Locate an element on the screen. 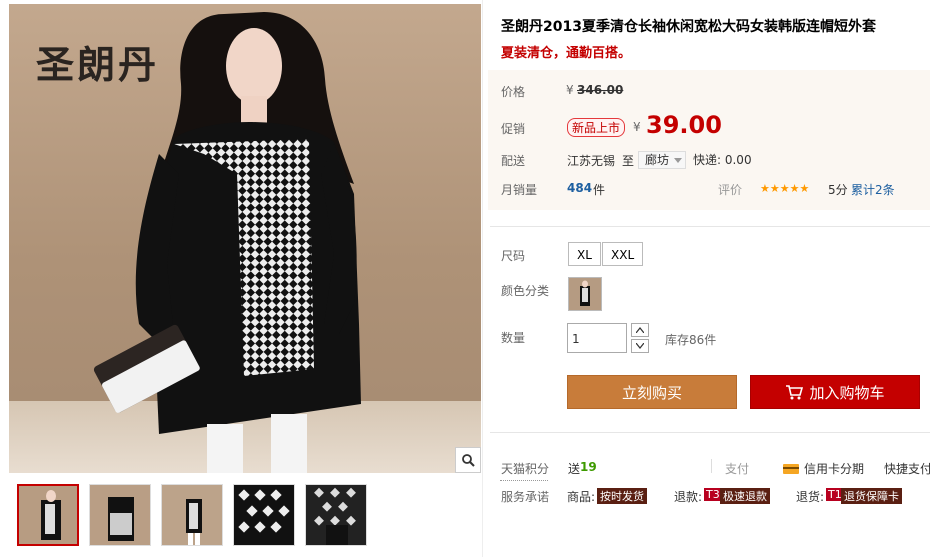  thumbnail-strip is located at coordinates (245, 517).